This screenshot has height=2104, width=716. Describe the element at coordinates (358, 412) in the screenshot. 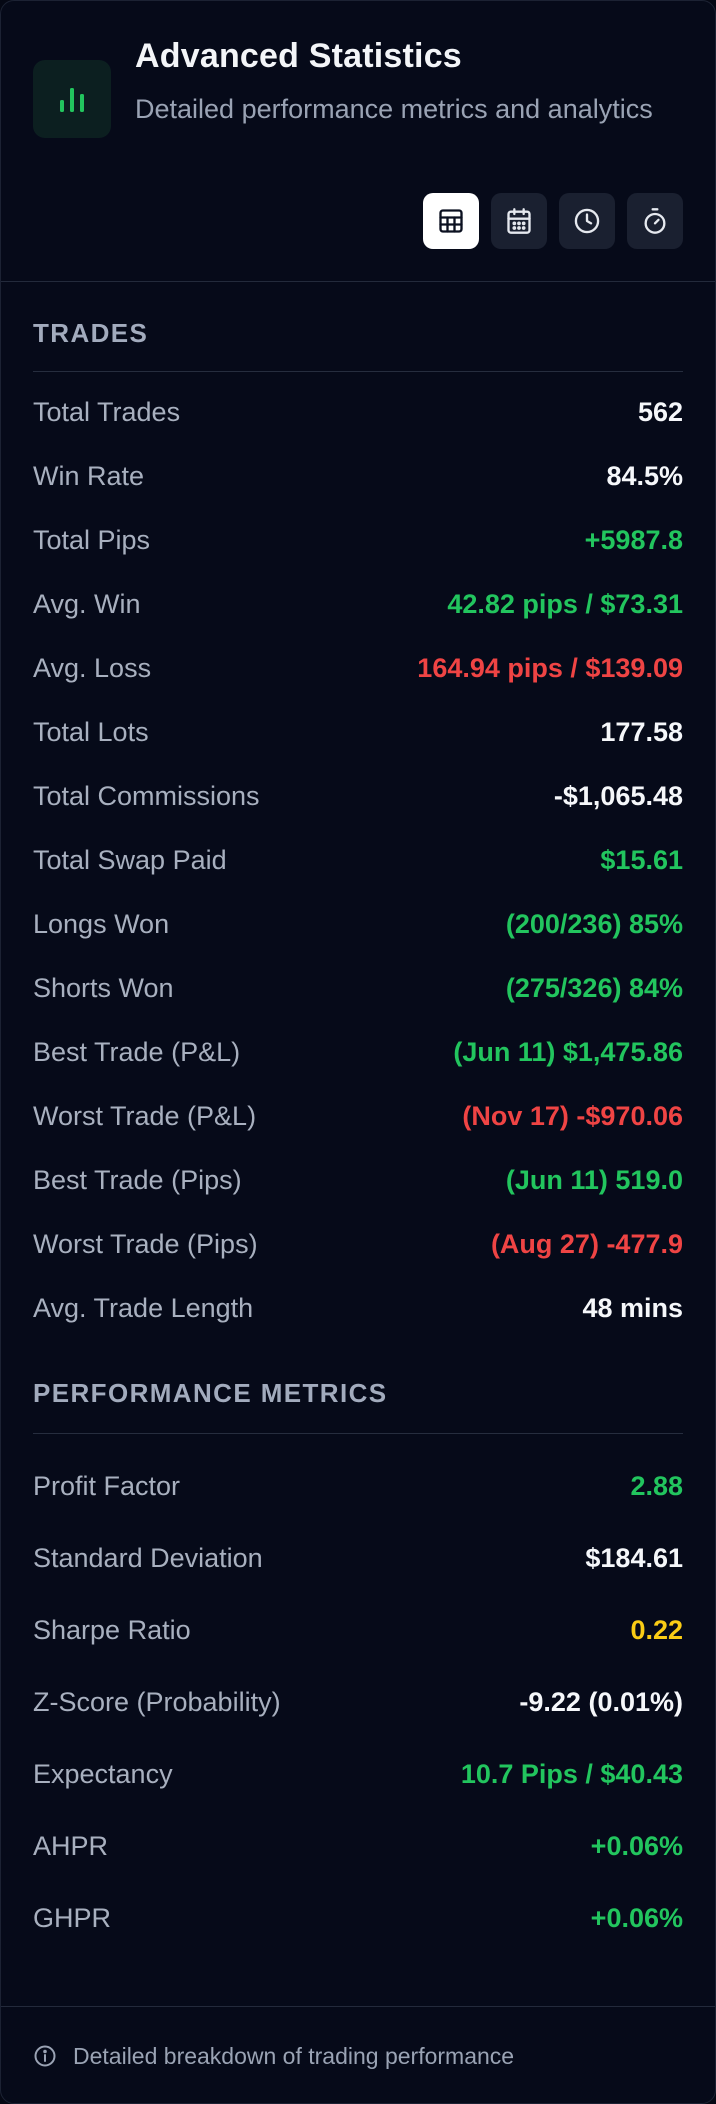

I see `stat-row: Total Trades 562` at that location.